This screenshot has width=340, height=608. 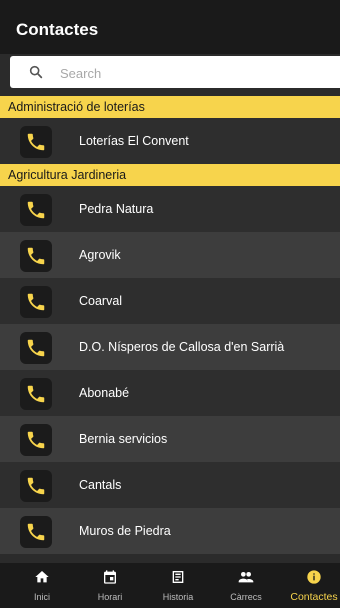 What do you see at coordinates (246, 585) in the screenshot?
I see `tab-carrecs: Càrrecs` at bounding box center [246, 585].